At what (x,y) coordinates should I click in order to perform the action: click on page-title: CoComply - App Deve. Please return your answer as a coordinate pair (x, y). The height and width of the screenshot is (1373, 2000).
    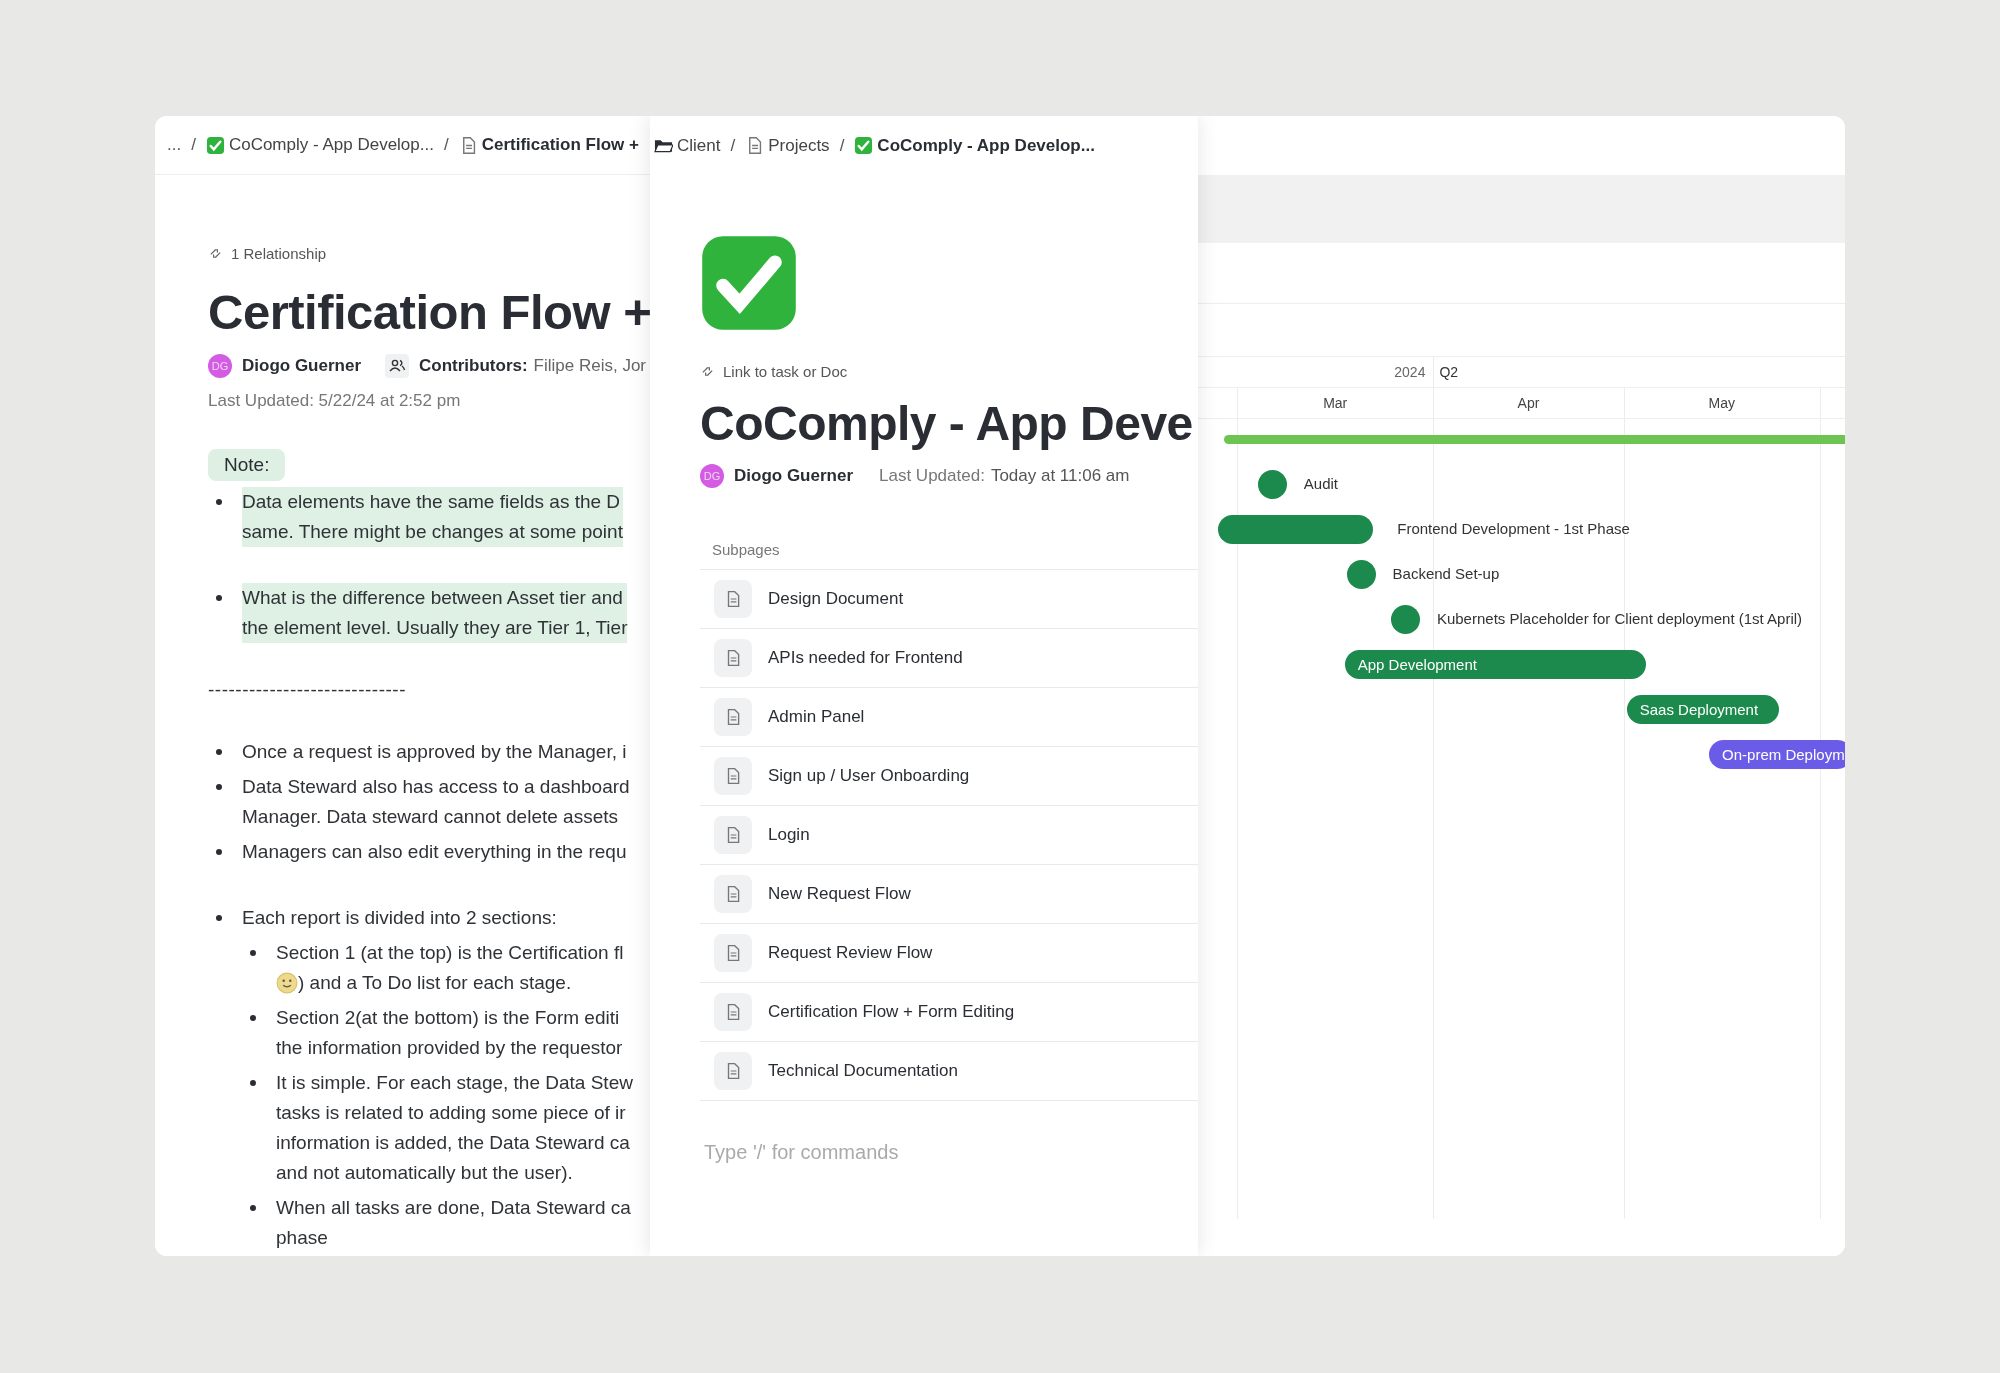
    Looking at the image, I should click on (947, 424).